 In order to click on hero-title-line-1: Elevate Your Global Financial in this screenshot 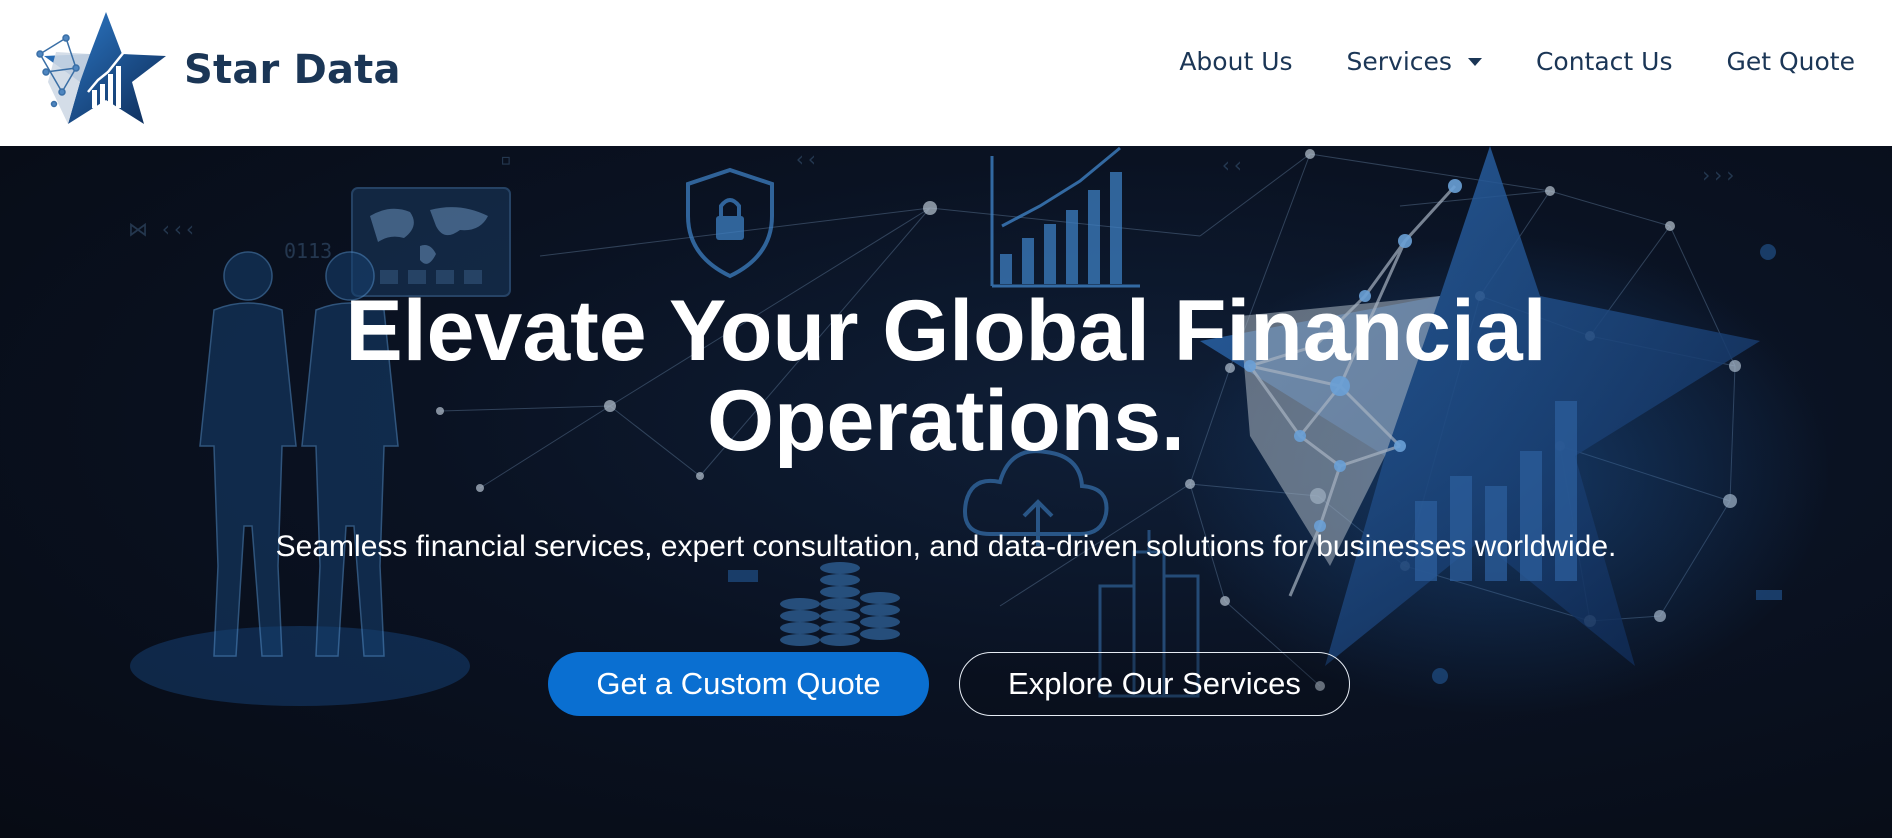, I will do `click(946, 331)`.